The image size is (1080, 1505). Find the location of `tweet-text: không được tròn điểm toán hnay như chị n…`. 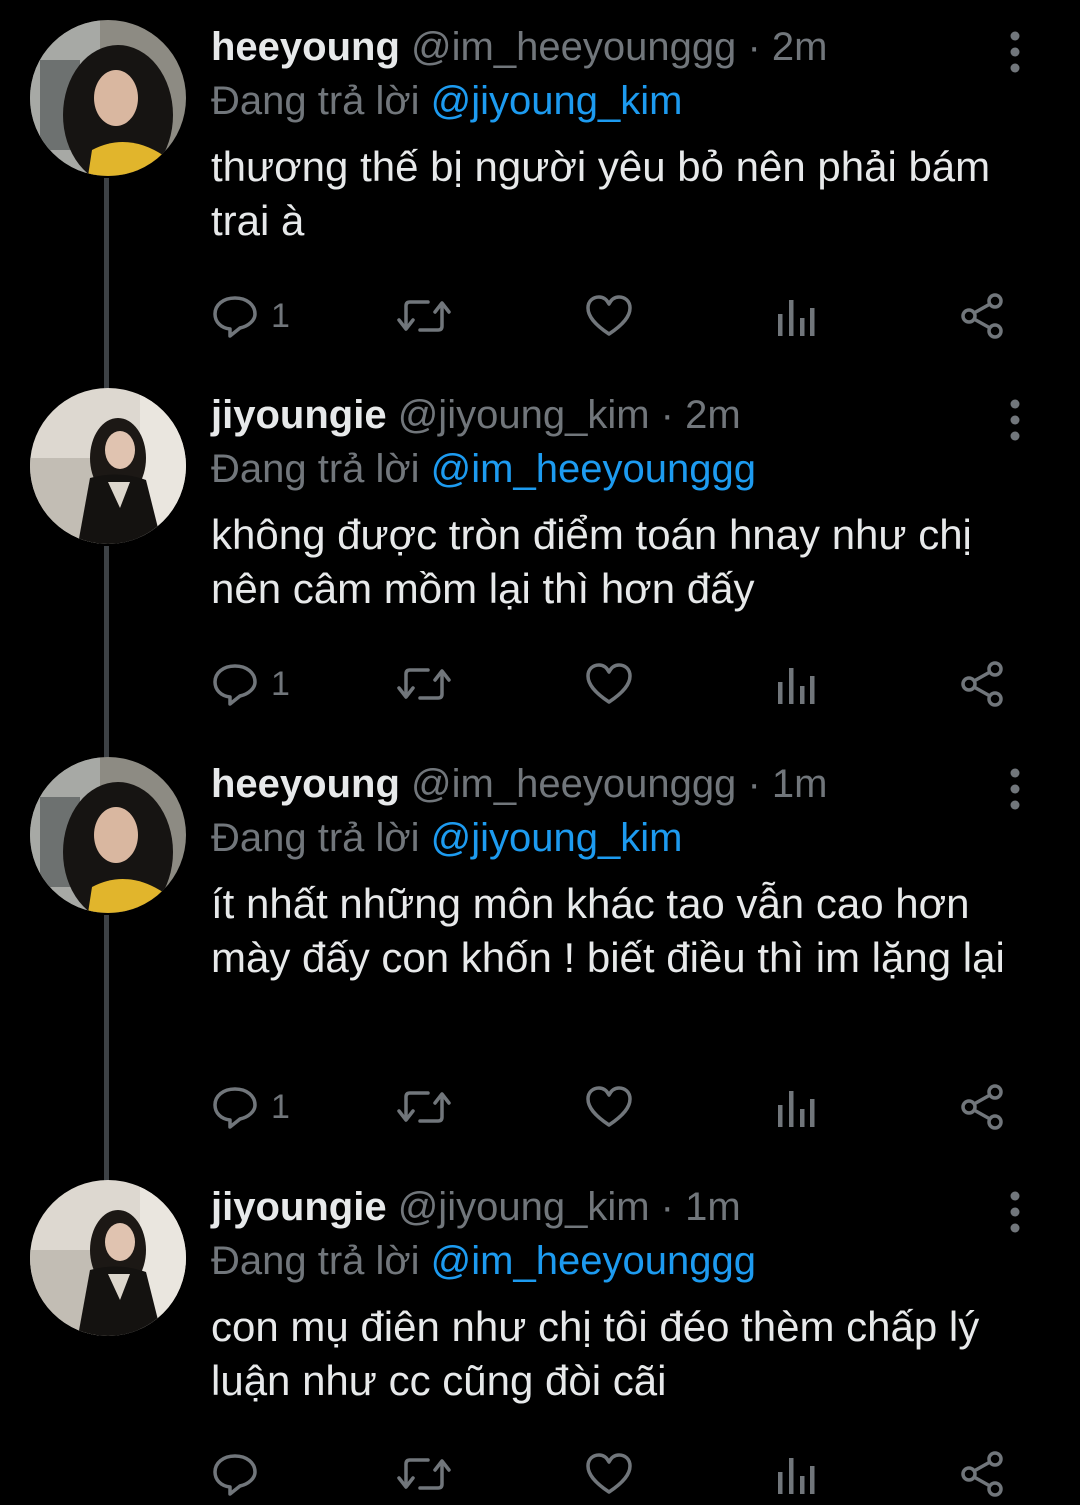

tweet-text: không được tròn điểm toán hnay như chị n… is located at coordinates (591, 561).